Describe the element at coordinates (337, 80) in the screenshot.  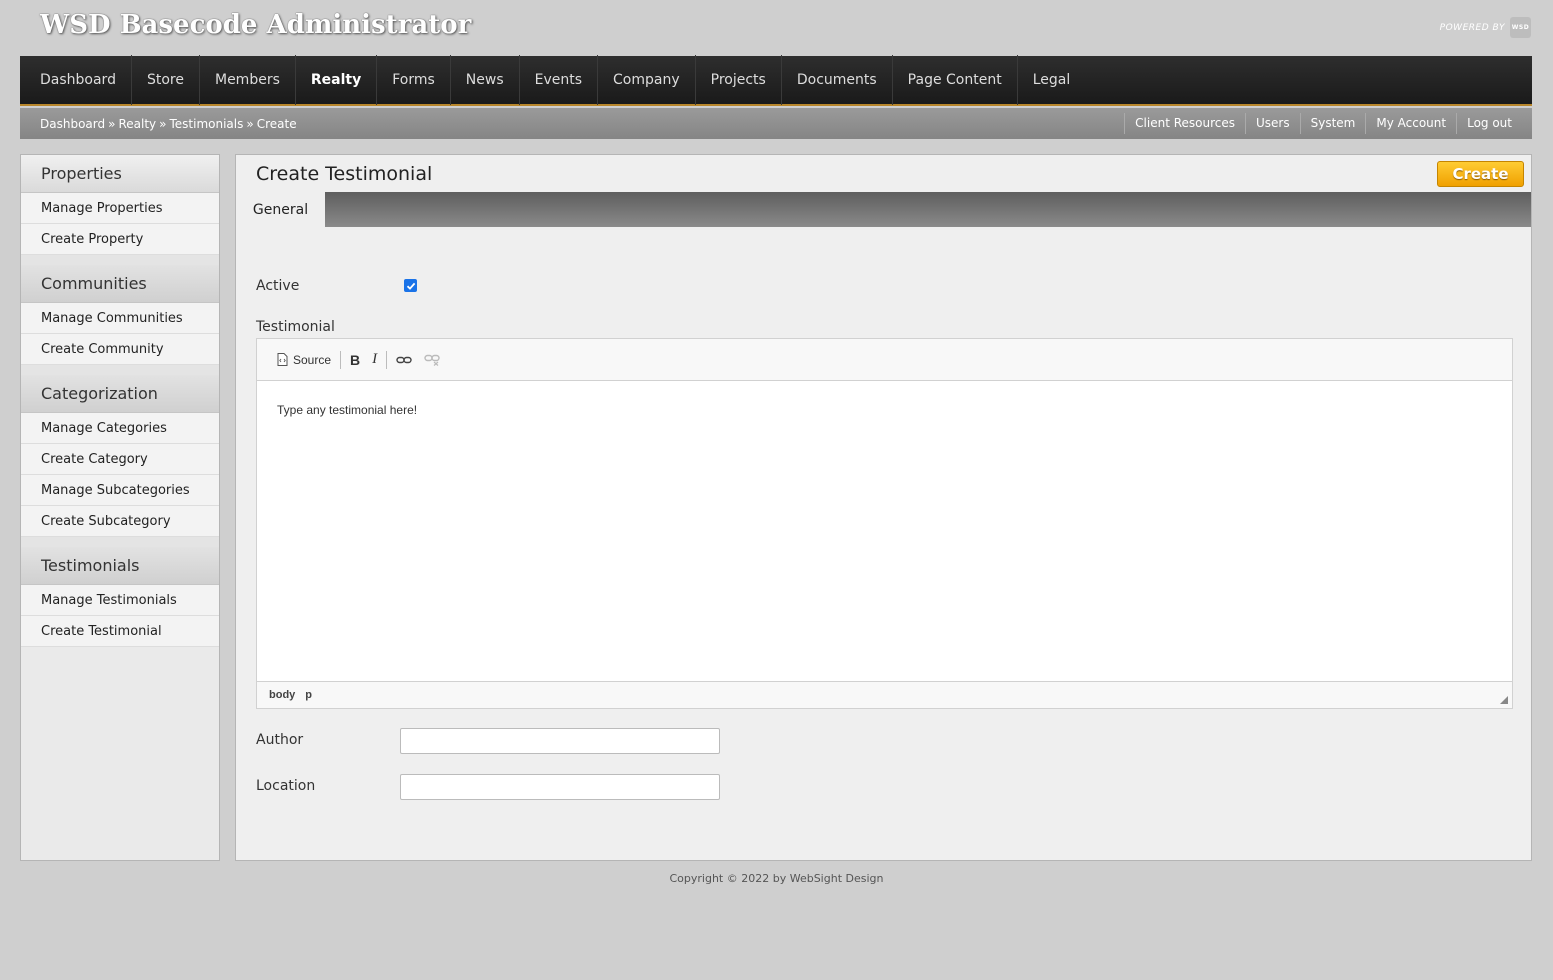
I see `nav-item-realty: Realty` at that location.